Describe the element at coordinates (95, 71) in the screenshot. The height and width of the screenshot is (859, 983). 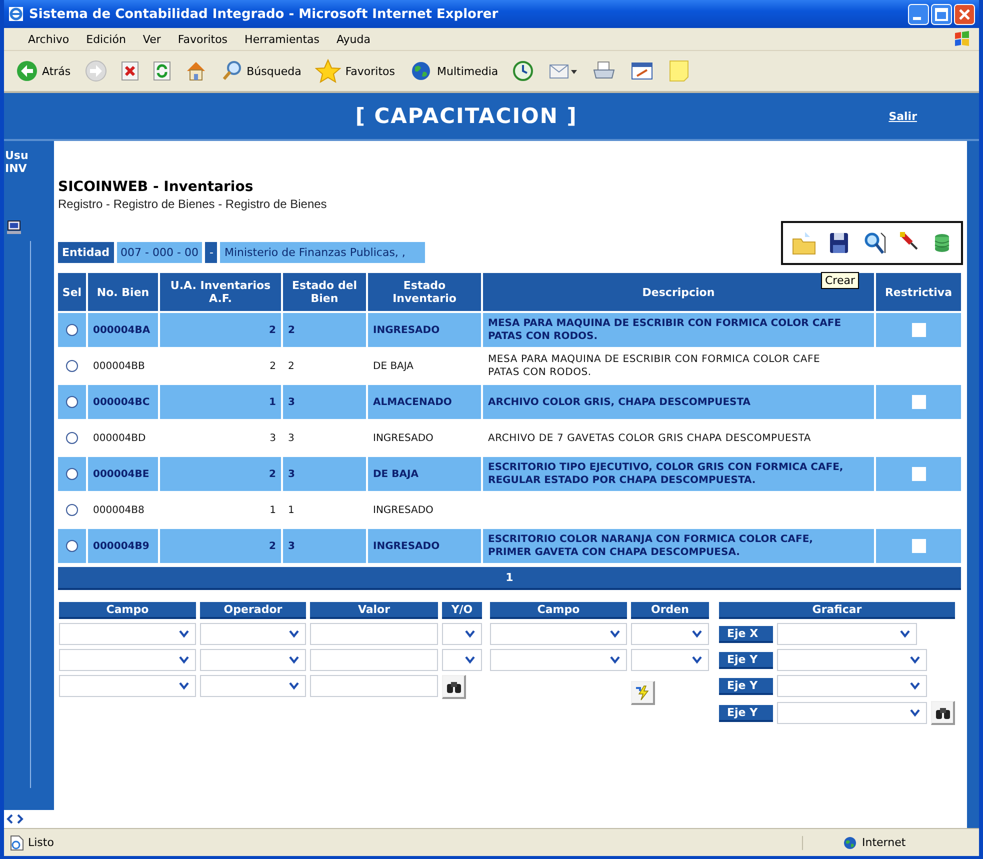
I see `forward-arrow-button` at that location.